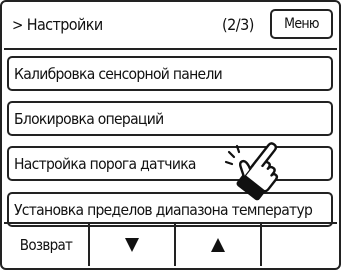  I want to click on back-button: Возврат, so click(47, 245).